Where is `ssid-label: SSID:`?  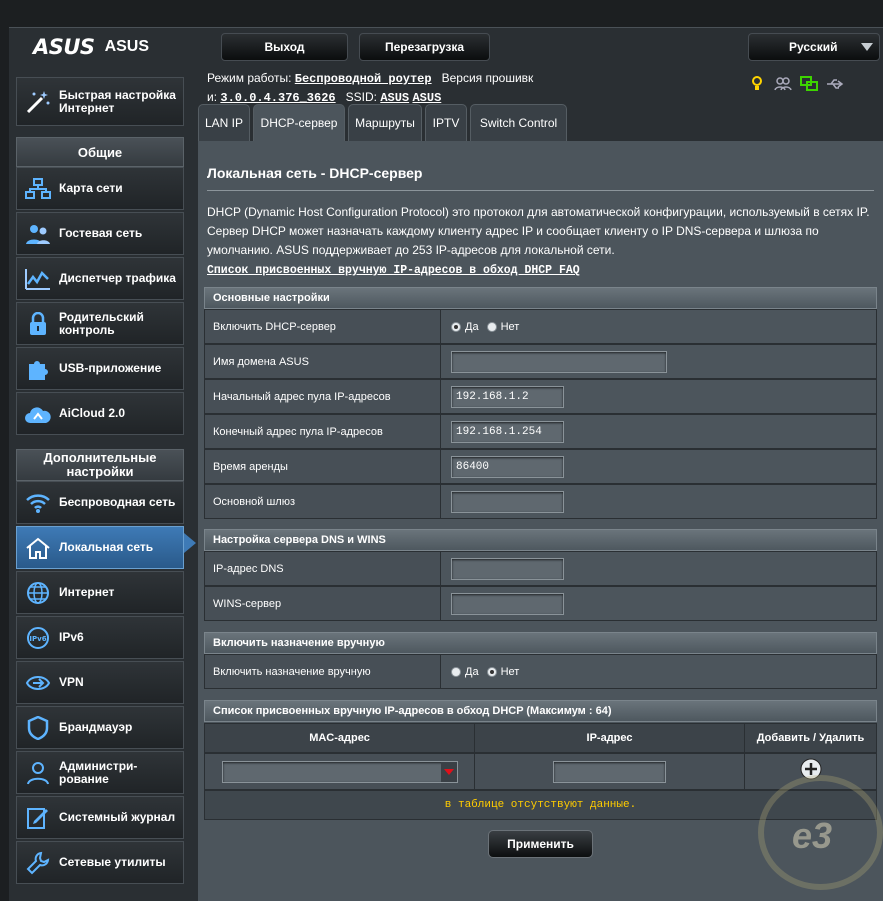
ssid-label: SSID: is located at coordinates (361, 97).